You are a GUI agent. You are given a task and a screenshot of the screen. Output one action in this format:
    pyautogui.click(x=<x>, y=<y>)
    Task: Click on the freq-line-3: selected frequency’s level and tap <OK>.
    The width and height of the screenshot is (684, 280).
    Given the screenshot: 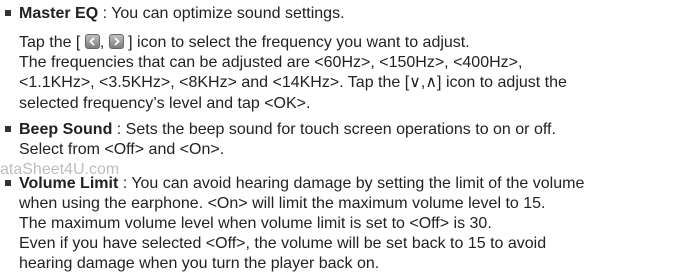 What is the action you would take?
    pyautogui.click(x=165, y=103)
    